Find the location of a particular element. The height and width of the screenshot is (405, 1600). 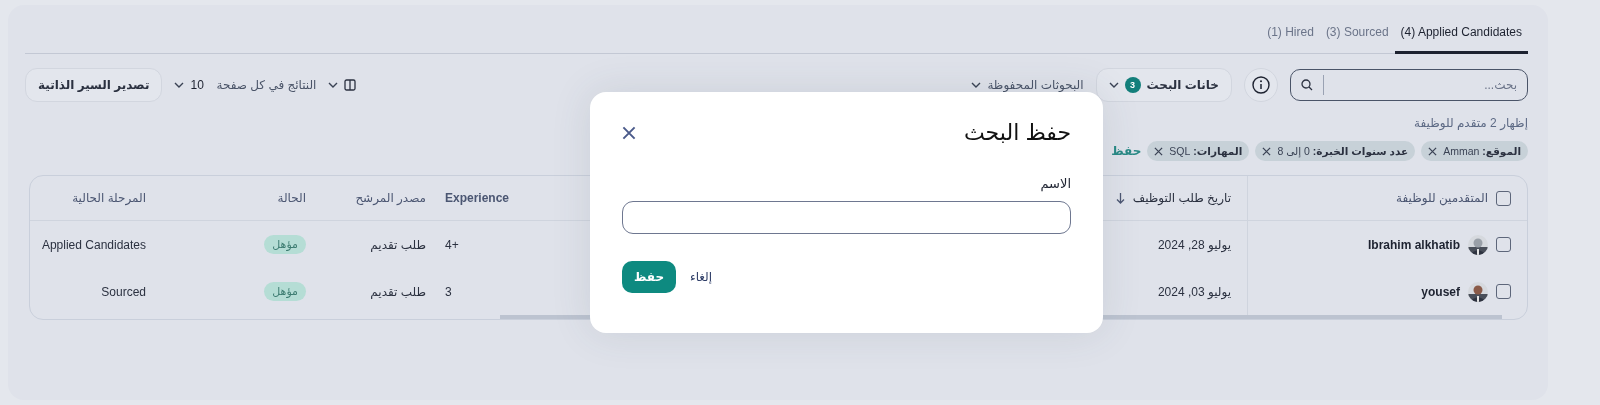

info-icon is located at coordinates (1261, 85).